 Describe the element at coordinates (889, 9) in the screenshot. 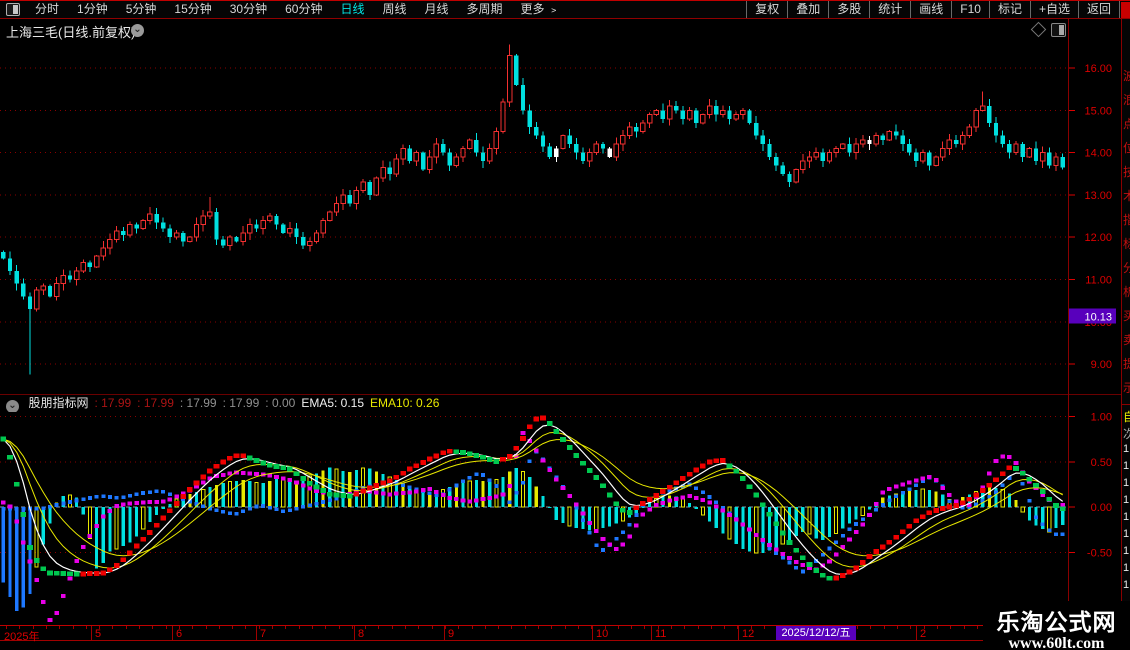

I see `menu-item-tool-3: 统计` at that location.